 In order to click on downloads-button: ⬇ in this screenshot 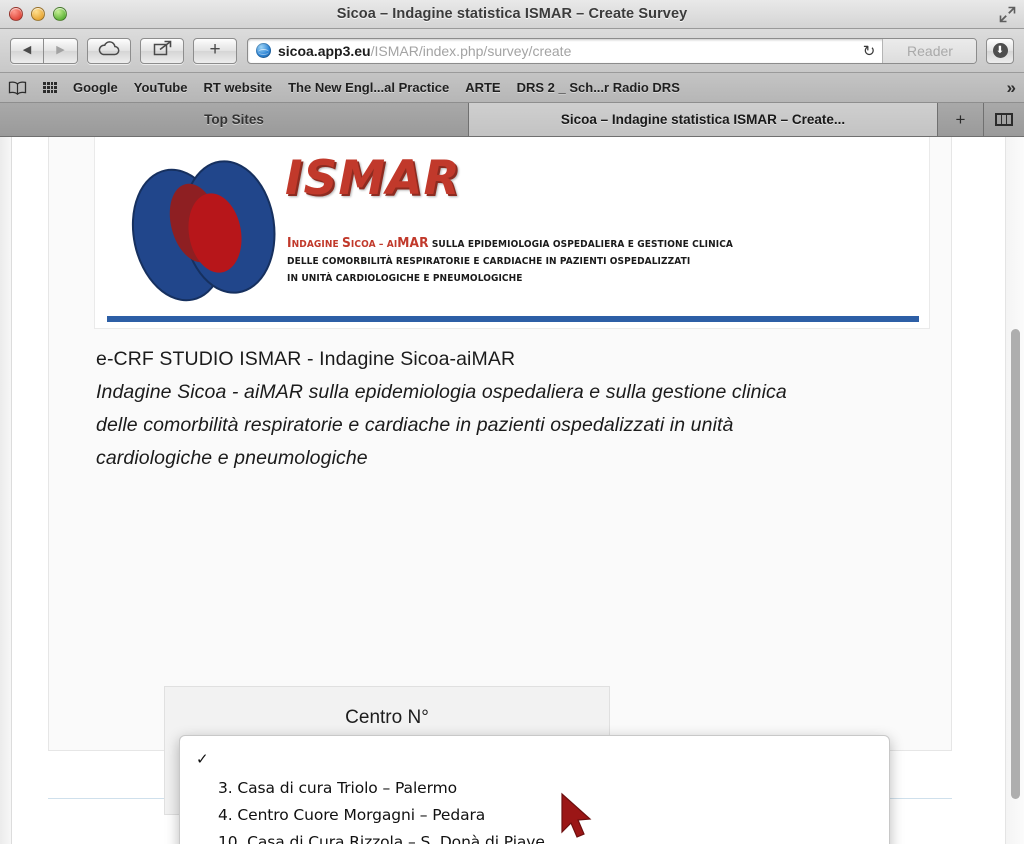, I will do `click(1000, 50)`.